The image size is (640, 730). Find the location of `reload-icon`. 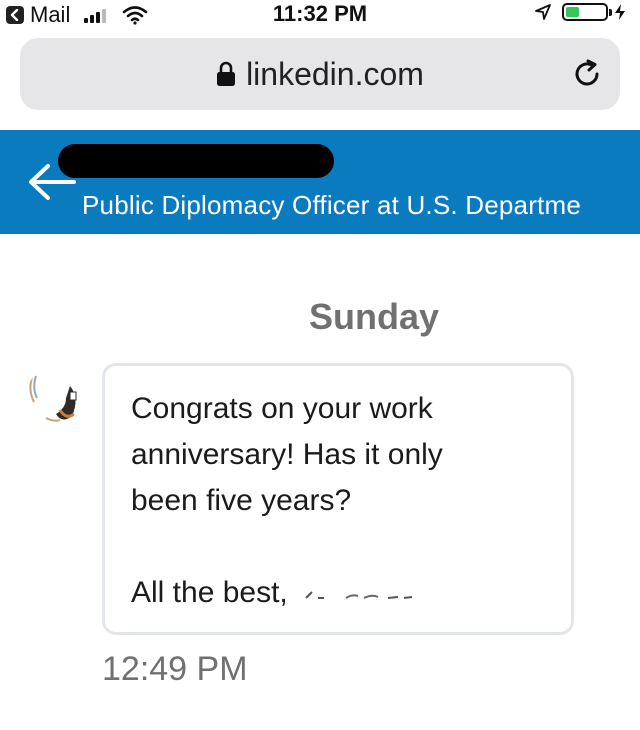

reload-icon is located at coordinates (587, 74).